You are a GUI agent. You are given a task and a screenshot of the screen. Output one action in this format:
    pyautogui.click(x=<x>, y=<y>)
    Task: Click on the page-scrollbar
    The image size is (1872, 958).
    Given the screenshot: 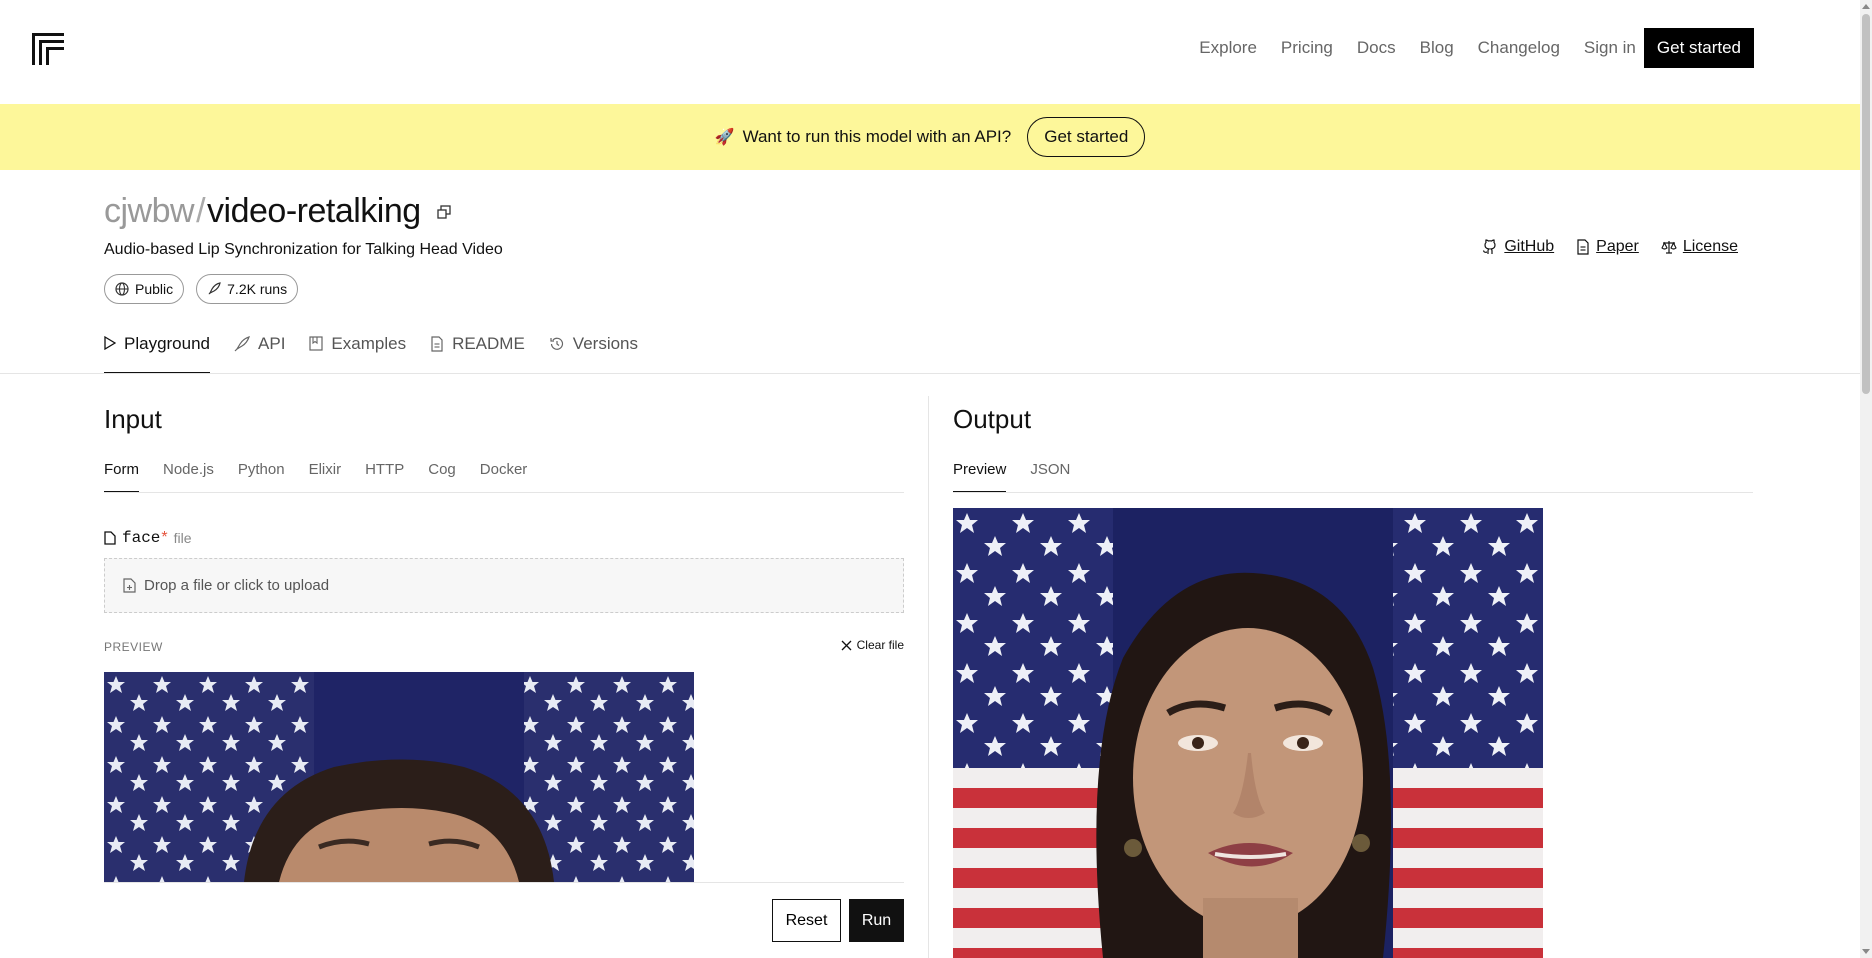 What is the action you would take?
    pyautogui.click(x=1866, y=479)
    